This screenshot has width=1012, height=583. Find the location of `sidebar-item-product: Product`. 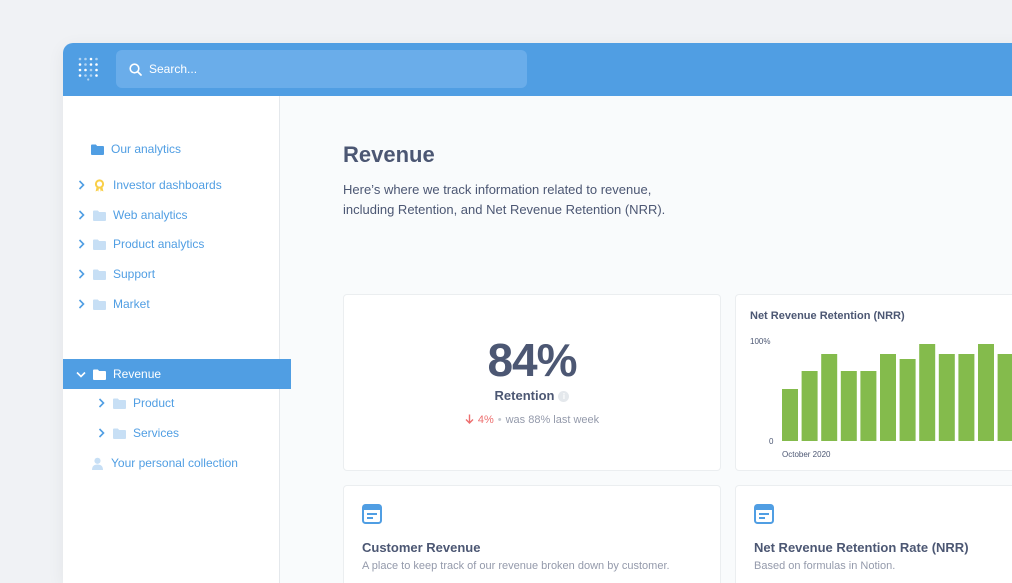

sidebar-item-product: Product is located at coordinates (187, 403).